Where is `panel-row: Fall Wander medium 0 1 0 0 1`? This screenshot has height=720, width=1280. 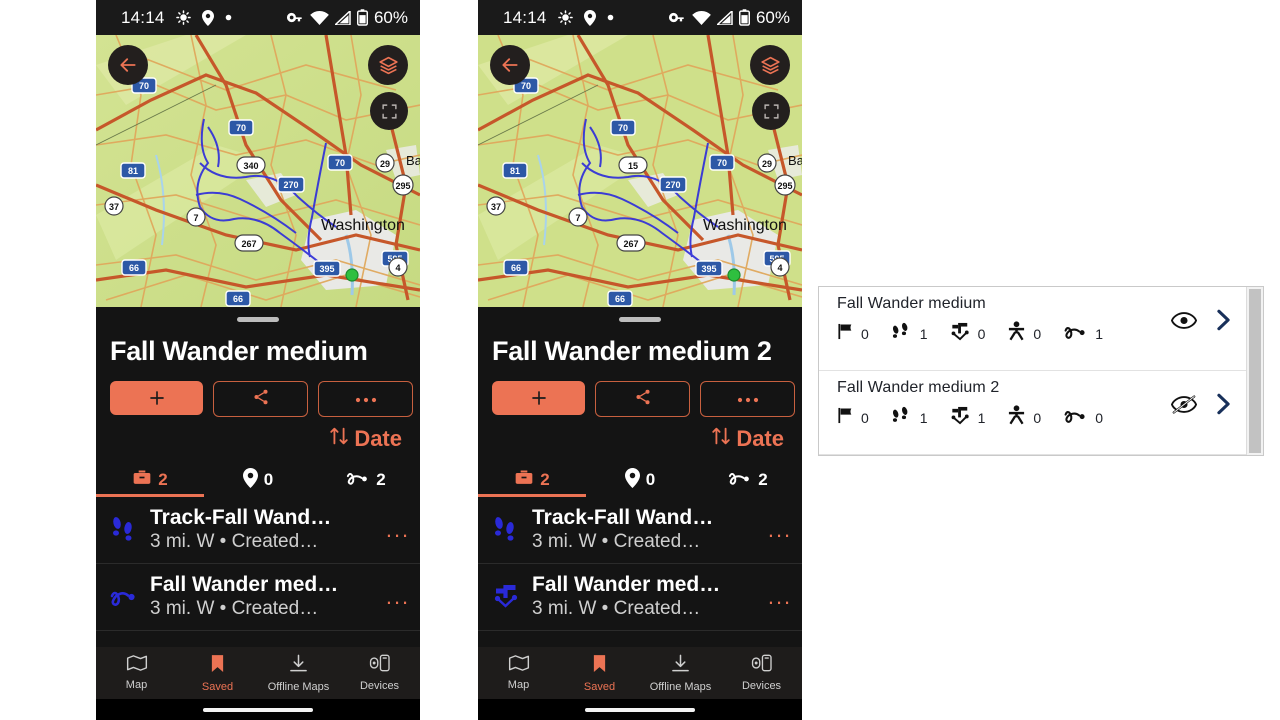 panel-row: Fall Wander medium 0 1 0 0 1 is located at coordinates (1032, 329).